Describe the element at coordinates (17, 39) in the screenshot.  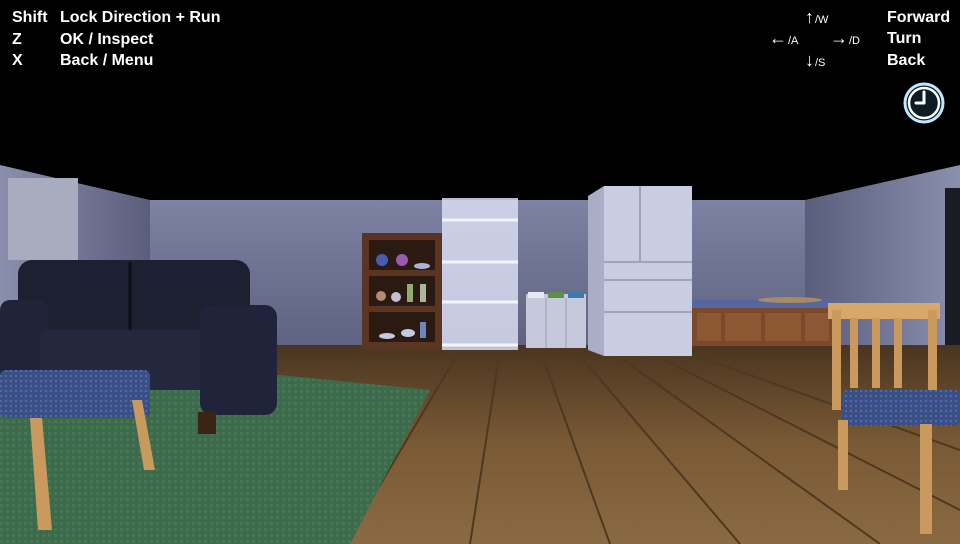
I see `key-label: Z` at that location.